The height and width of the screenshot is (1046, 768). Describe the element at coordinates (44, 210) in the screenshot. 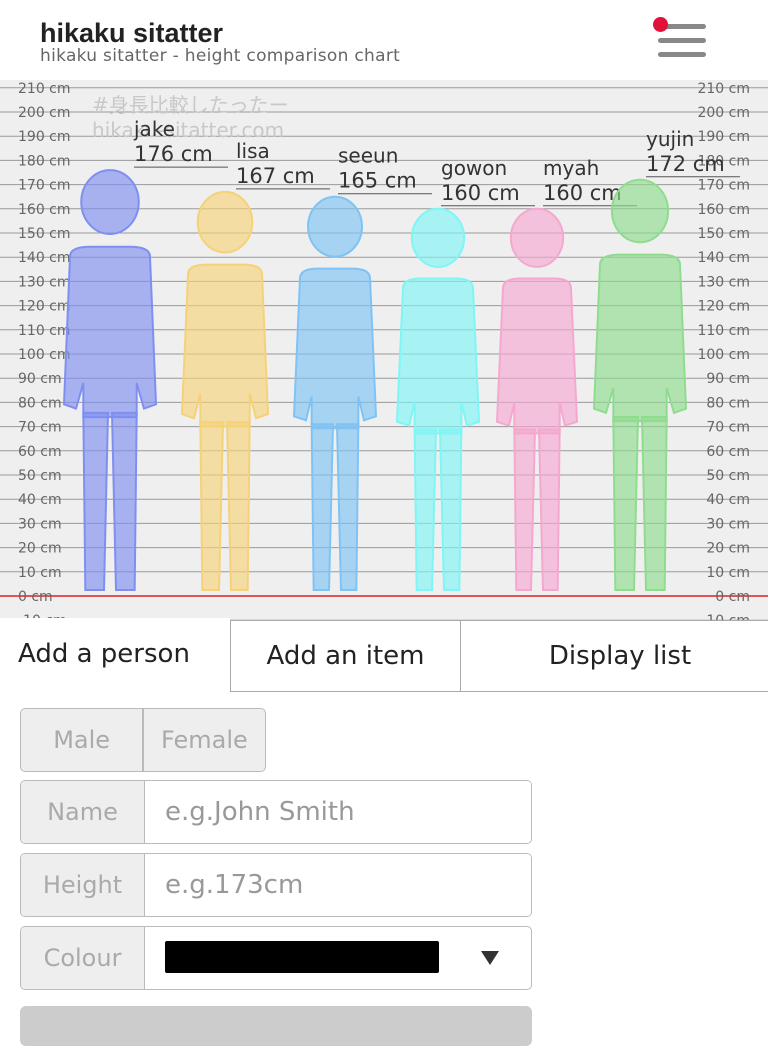

I see `tick-label-left: 160 cm` at that location.